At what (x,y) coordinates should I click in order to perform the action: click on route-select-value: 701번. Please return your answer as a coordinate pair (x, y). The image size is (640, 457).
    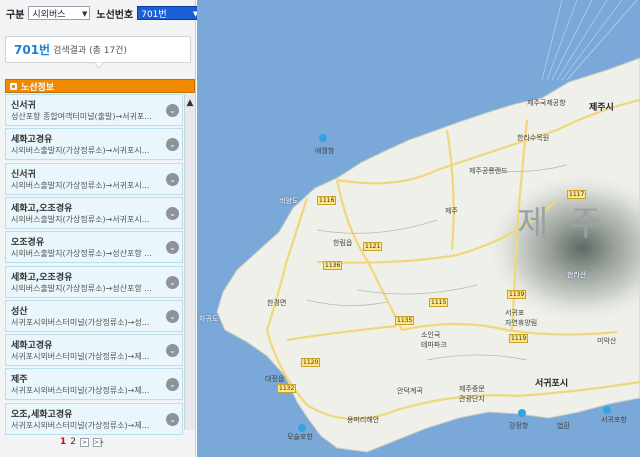
    Looking at the image, I should click on (154, 14).